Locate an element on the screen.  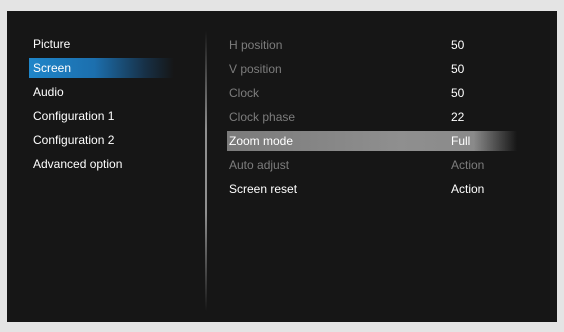
menu-item-screen: Screen is located at coordinates (101, 68).